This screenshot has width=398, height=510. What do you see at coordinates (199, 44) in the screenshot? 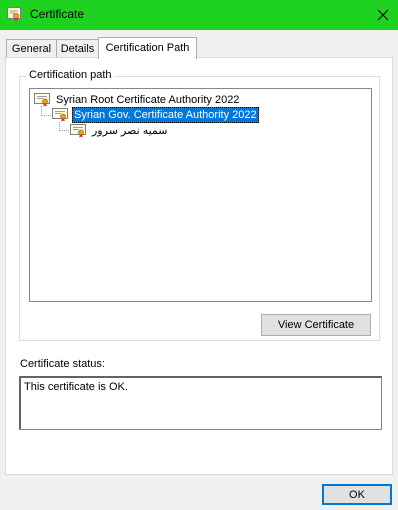
I see `tab-strip: General Details Certification Path` at bounding box center [199, 44].